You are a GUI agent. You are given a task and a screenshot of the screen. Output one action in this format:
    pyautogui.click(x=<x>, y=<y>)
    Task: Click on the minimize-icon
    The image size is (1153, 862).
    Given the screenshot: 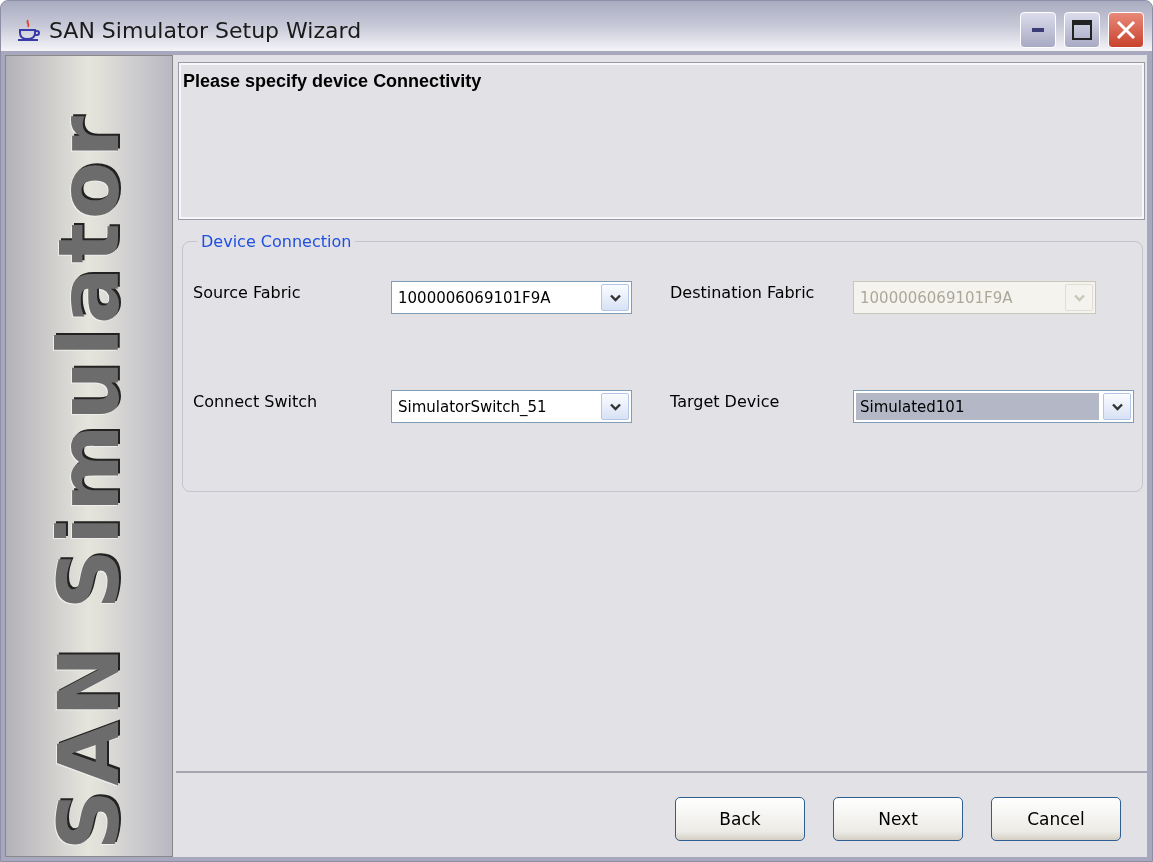 What is the action you would take?
    pyautogui.click(x=1038, y=30)
    